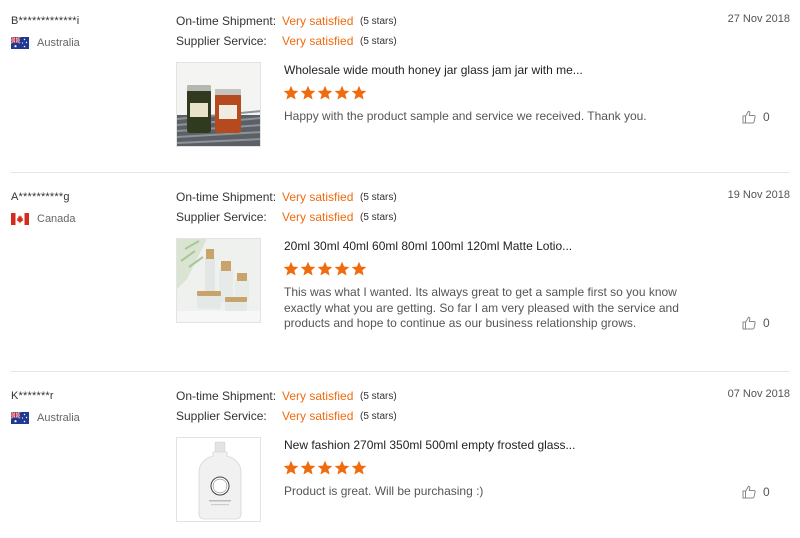  I want to click on review-comment: Product is great. Will be purchasing :), so click(384, 491).